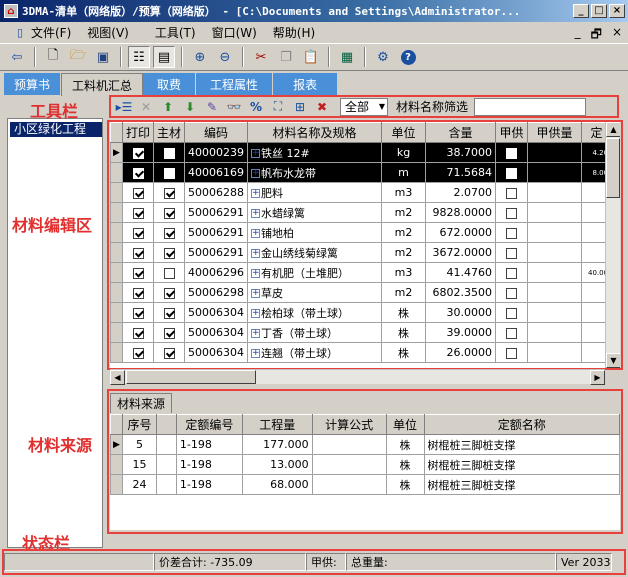  What do you see at coordinates (164, 57) in the screenshot?
I see `layout-icon: ▤` at bounding box center [164, 57].